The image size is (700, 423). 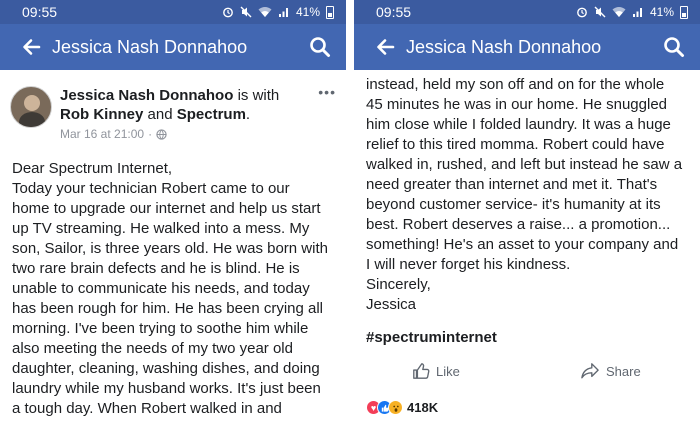 What do you see at coordinates (327, 92) in the screenshot?
I see `more-options-button: •••` at bounding box center [327, 92].